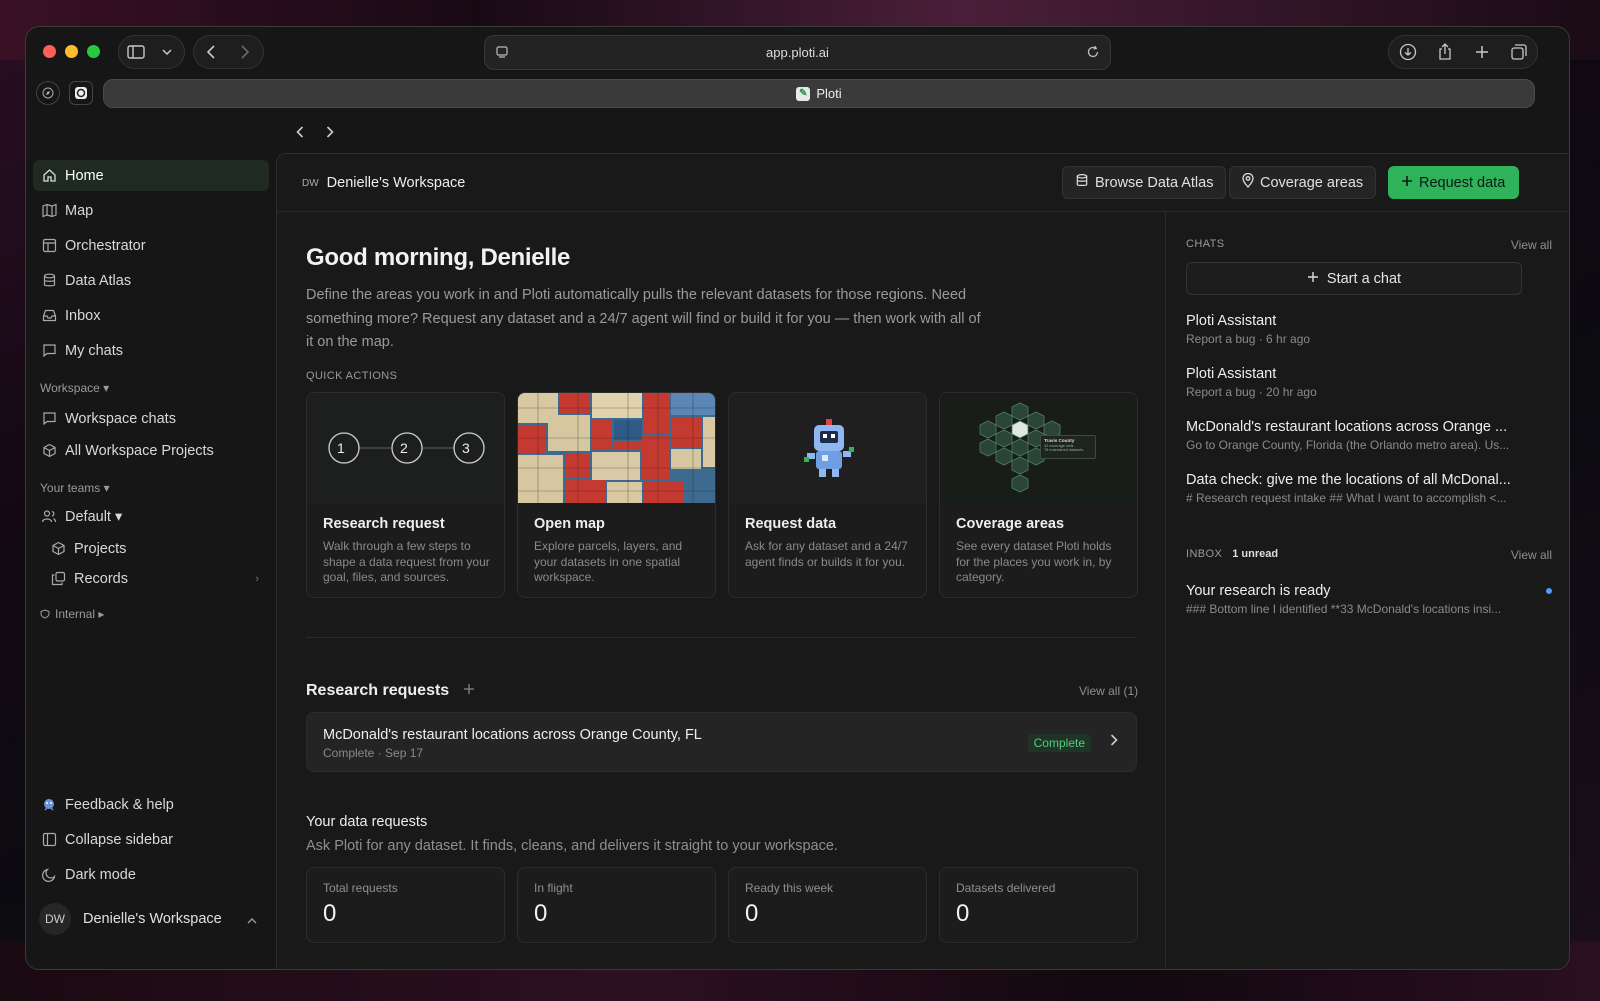 The width and height of the screenshot is (1600, 1001). Describe the element at coordinates (81, 93) in the screenshot. I see `extension-icon` at that location.